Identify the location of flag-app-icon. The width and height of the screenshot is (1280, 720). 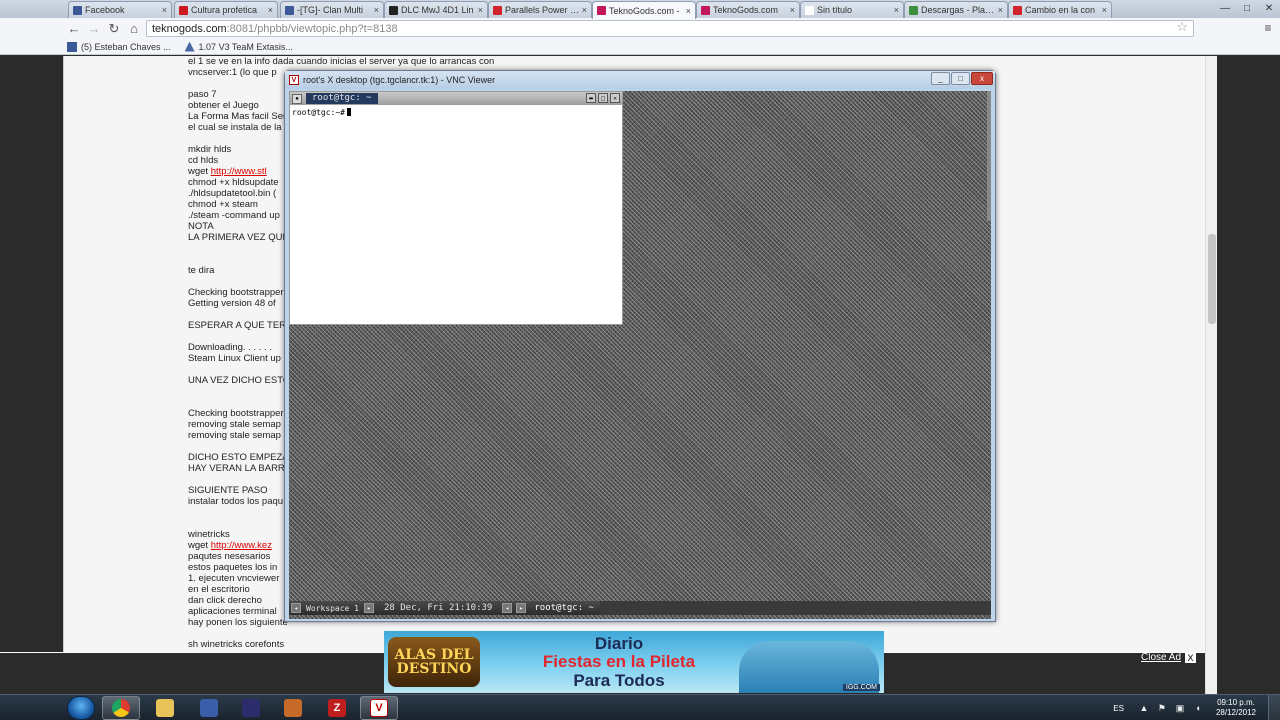
(251, 708).